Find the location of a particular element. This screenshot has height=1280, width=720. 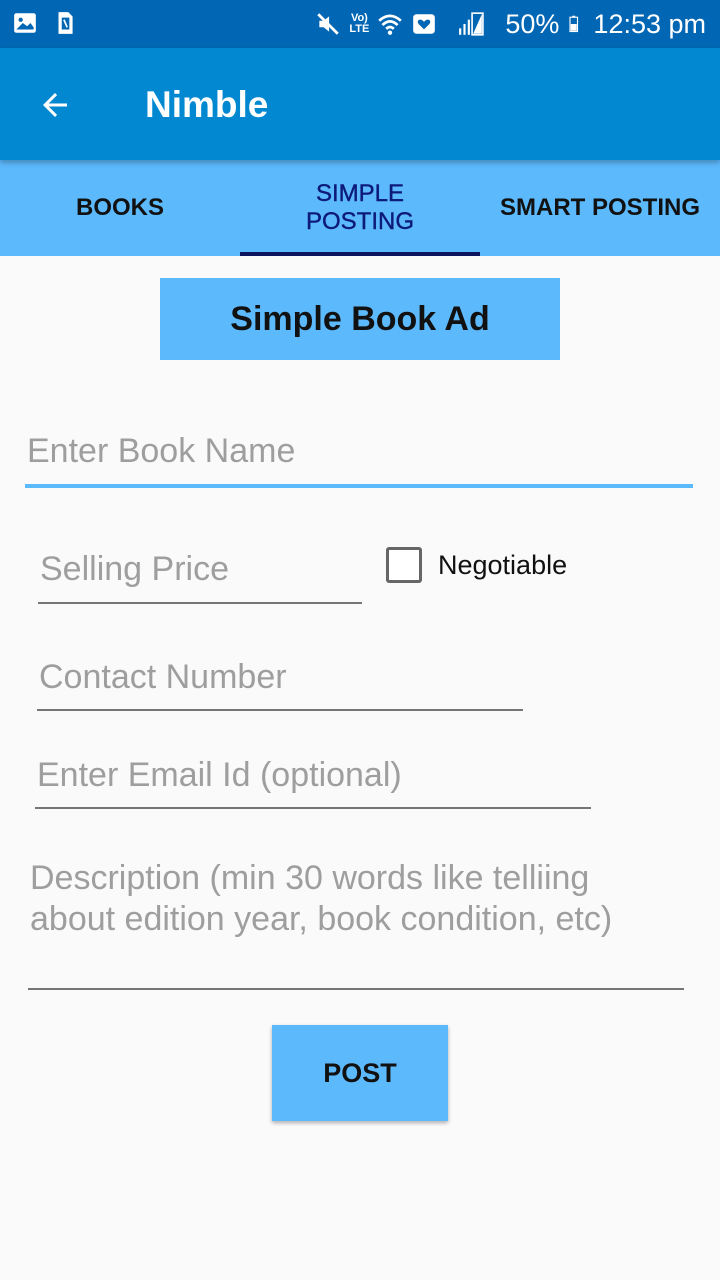

arrow-left-icon is located at coordinates (55, 105).